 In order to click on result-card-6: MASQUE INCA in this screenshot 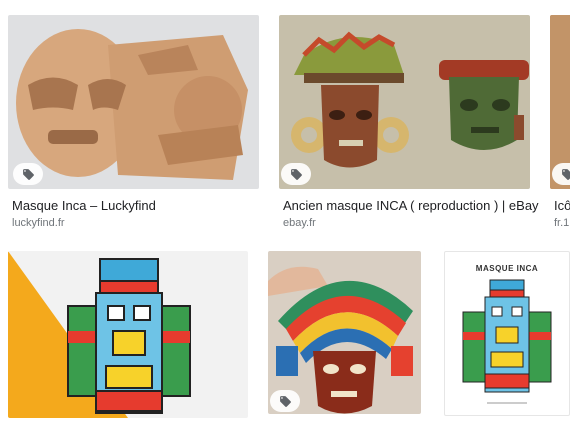, I will do `click(504, 333)`.